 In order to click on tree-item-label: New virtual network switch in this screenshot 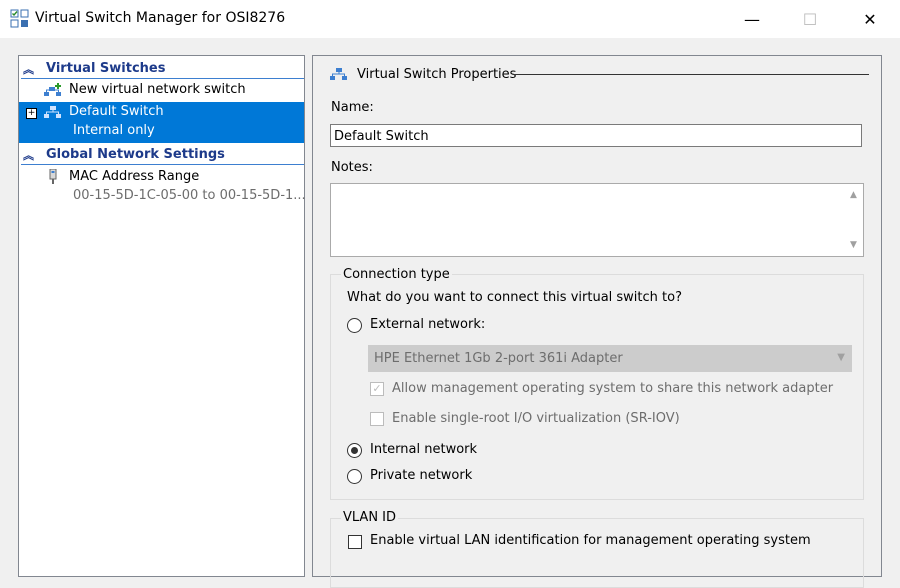, I will do `click(157, 89)`.